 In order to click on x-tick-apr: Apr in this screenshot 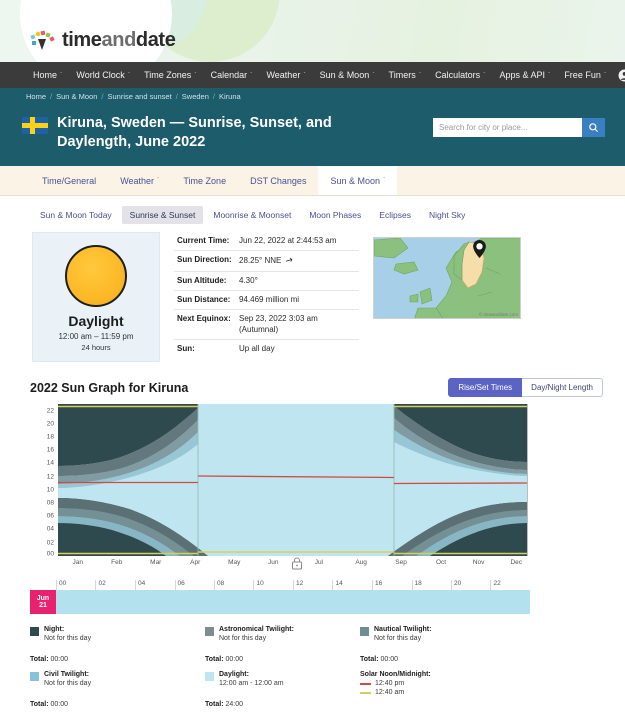, I will do `click(195, 563)`.